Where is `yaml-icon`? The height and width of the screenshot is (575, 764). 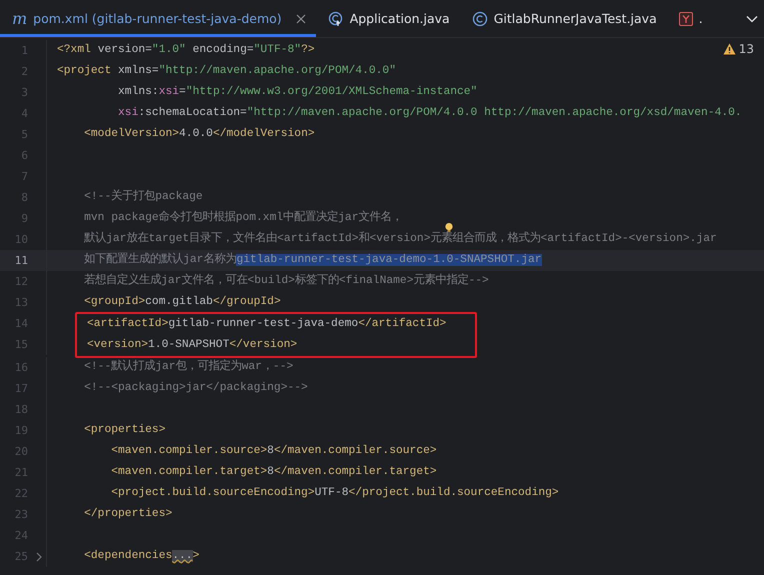
yaml-icon is located at coordinates (685, 19).